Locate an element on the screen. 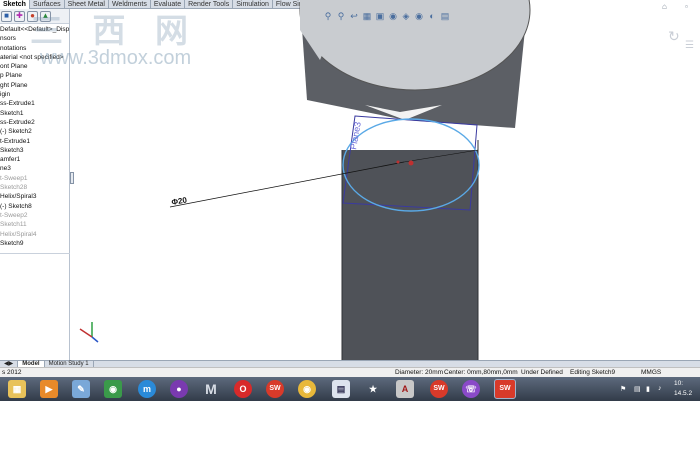 The image size is (700, 465). watermark-url: www.3dmox.com is located at coordinates (116, 58).